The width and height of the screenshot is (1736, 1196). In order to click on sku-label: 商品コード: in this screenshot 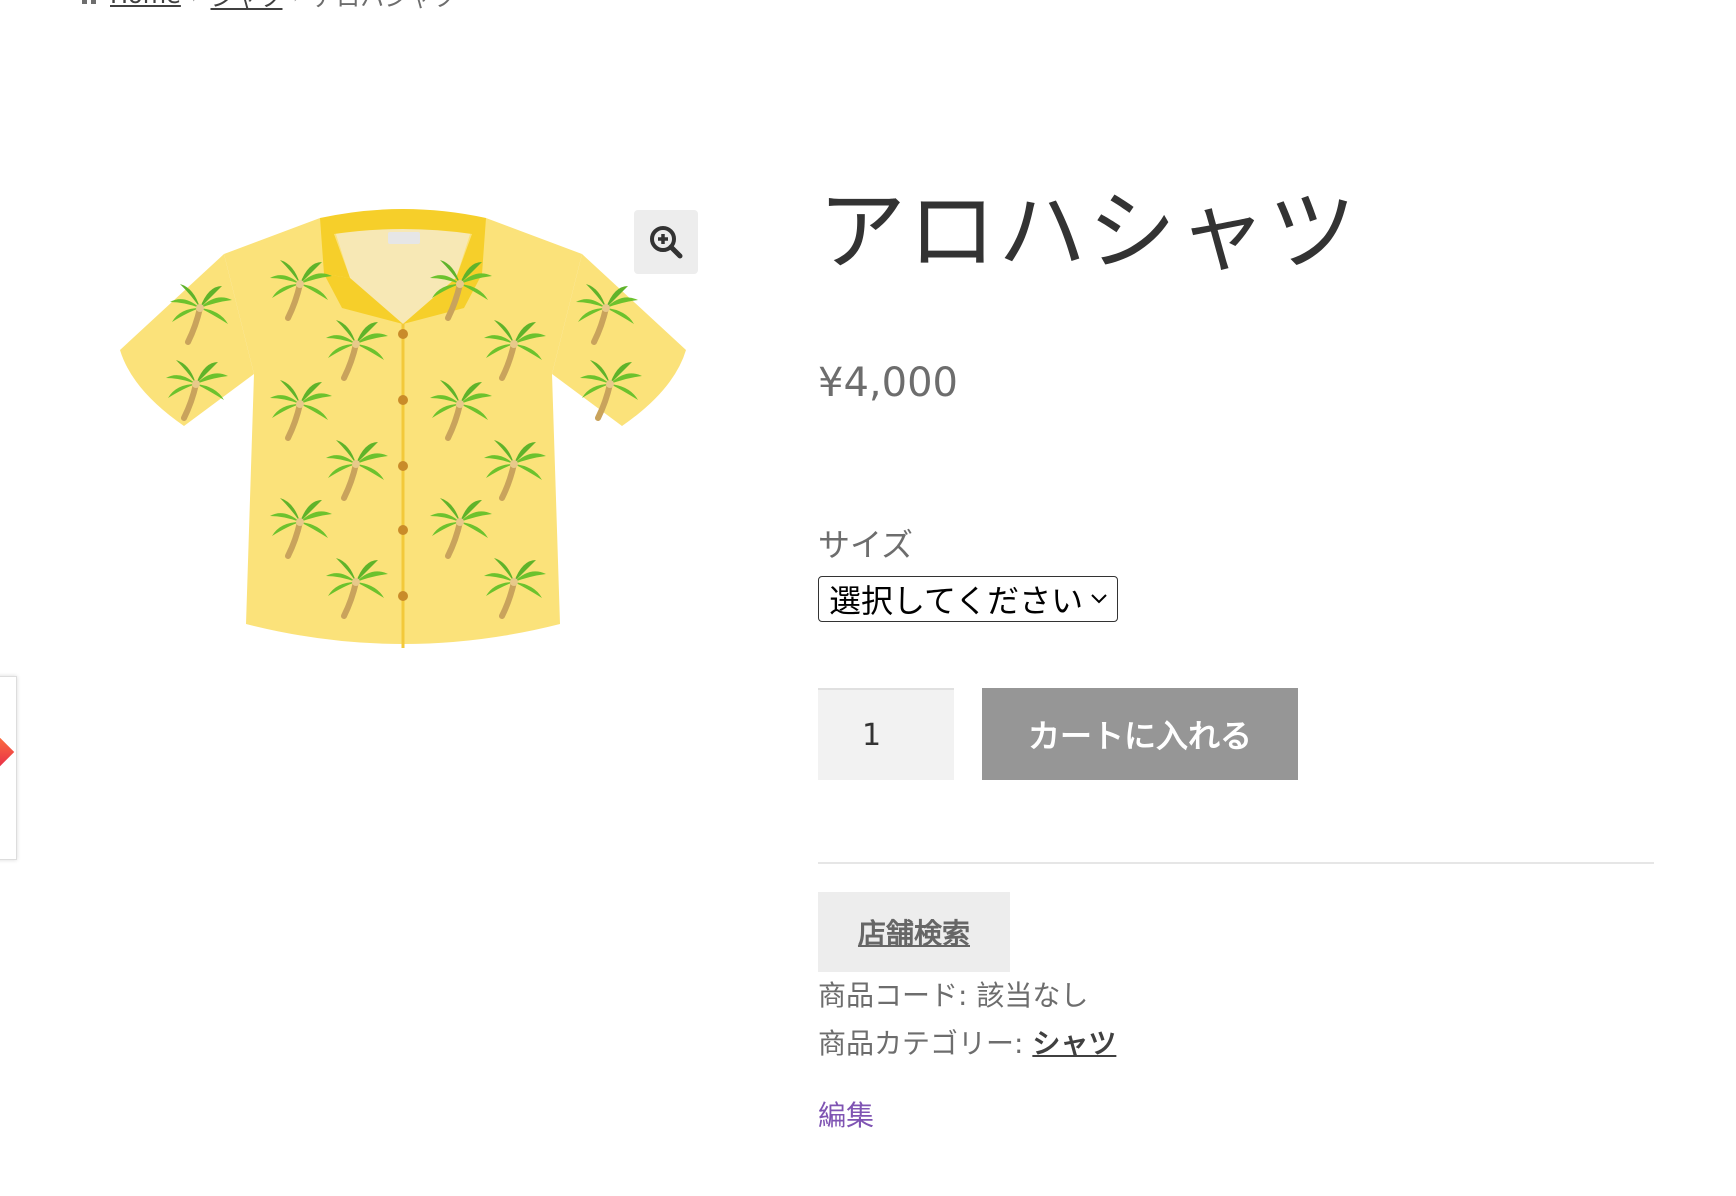, I will do `click(893, 995)`.